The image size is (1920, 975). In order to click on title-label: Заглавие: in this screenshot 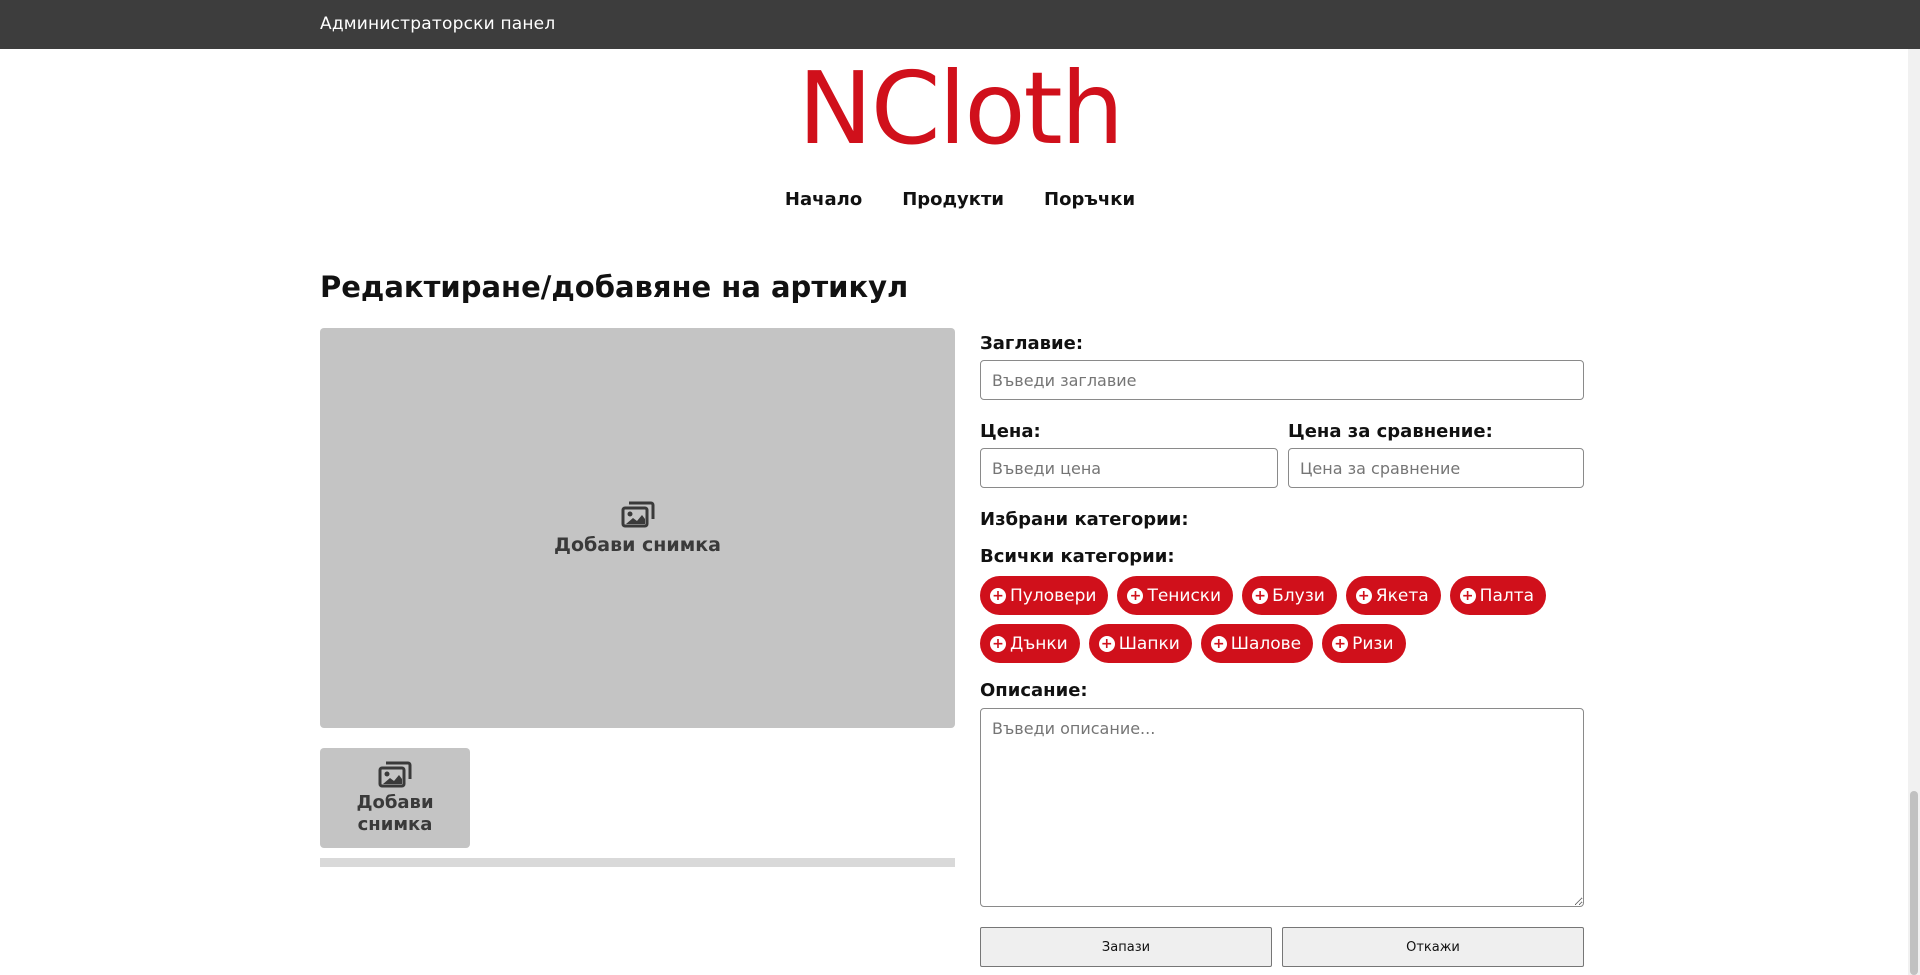, I will do `click(1032, 343)`.